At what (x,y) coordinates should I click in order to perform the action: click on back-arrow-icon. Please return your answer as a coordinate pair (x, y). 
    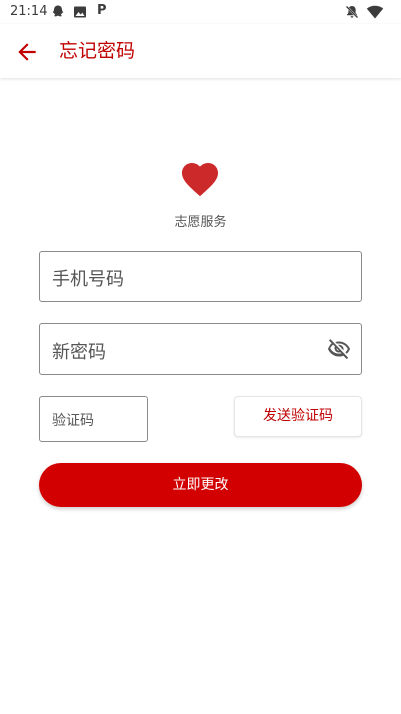
    Looking at the image, I should click on (27, 52).